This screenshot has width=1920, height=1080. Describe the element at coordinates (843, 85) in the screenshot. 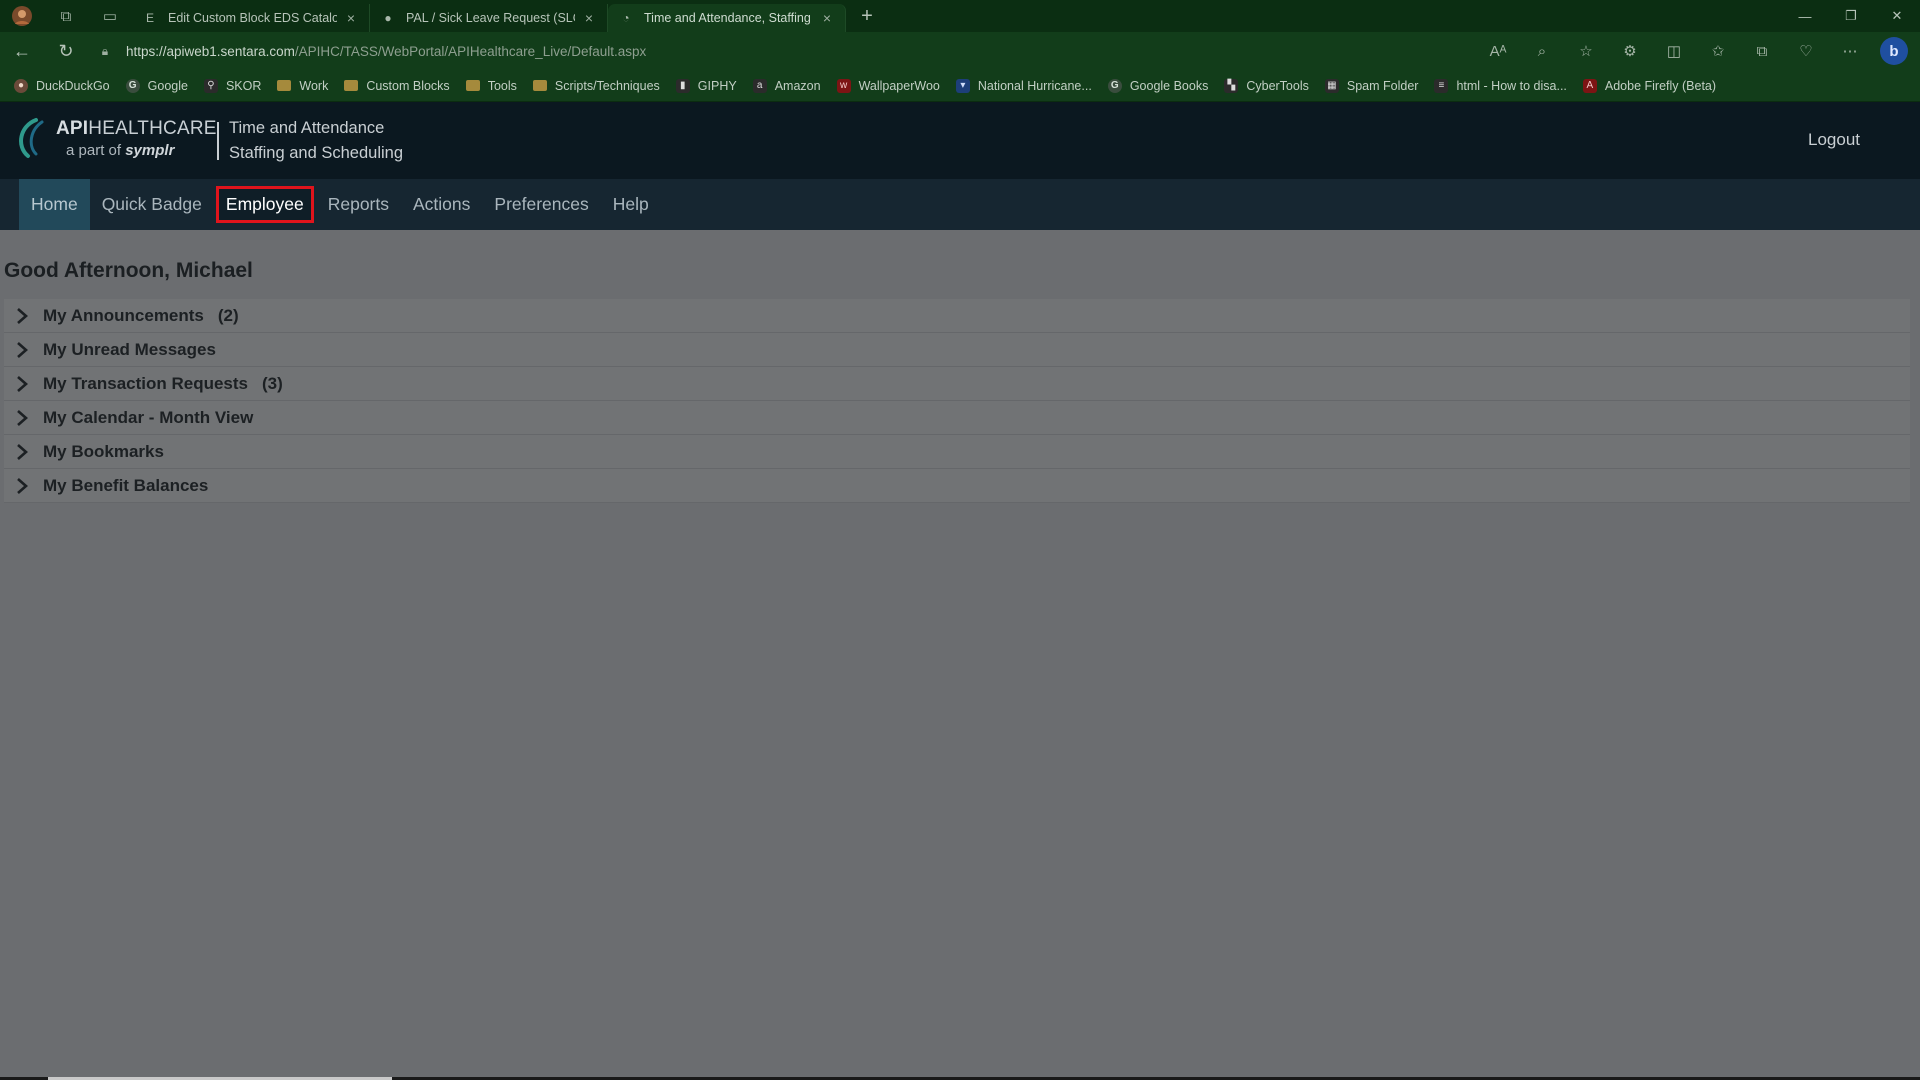

I see `wallpaper-icon: w` at that location.